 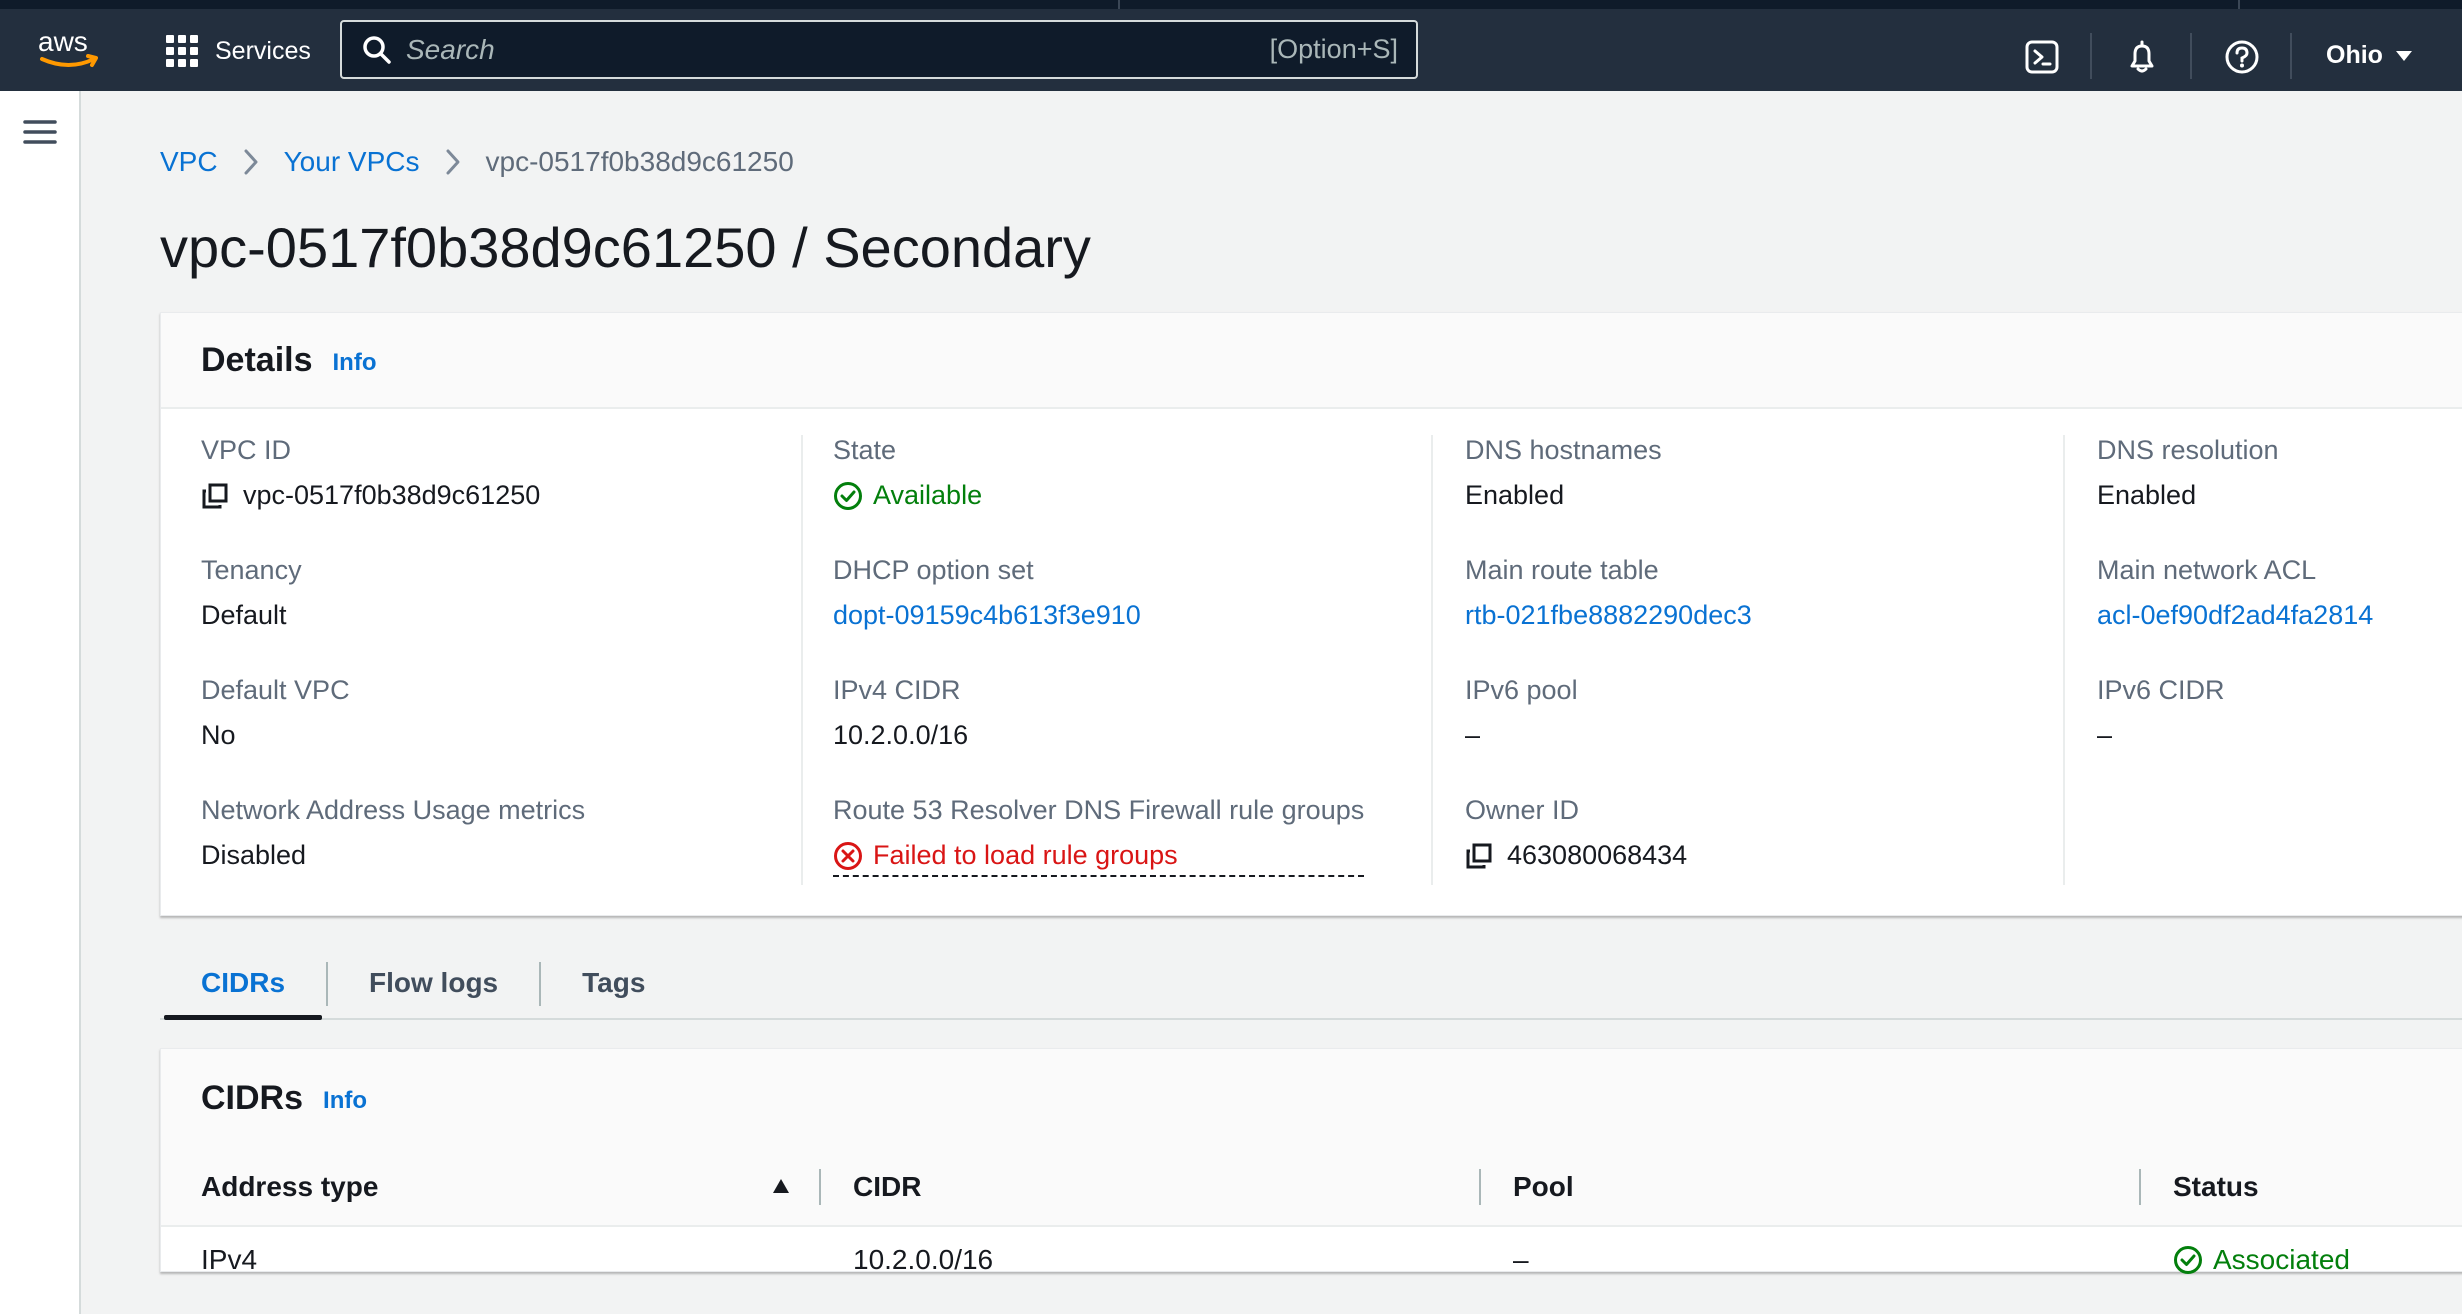 What do you see at coordinates (393, 810) in the screenshot?
I see `field-label: Network Address Usage metrics` at bounding box center [393, 810].